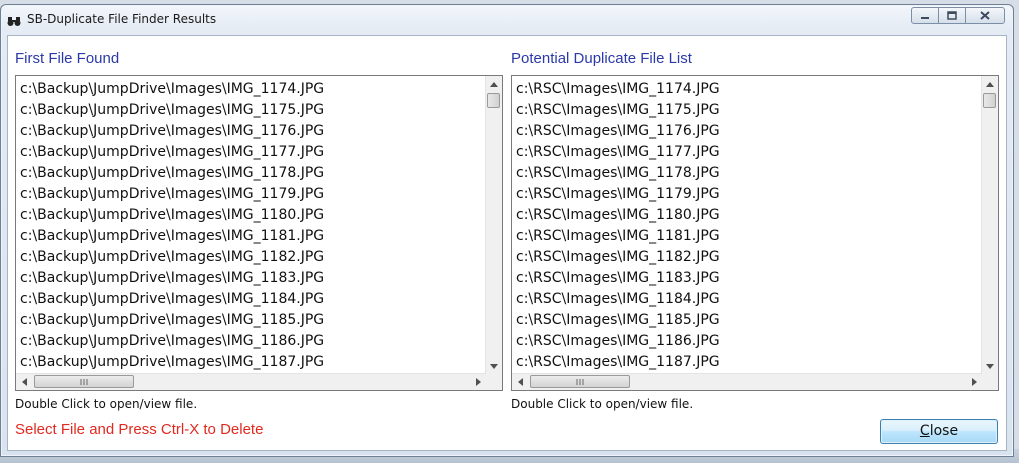  What do you see at coordinates (67, 58) in the screenshot?
I see `first-file-label: First File Found` at bounding box center [67, 58].